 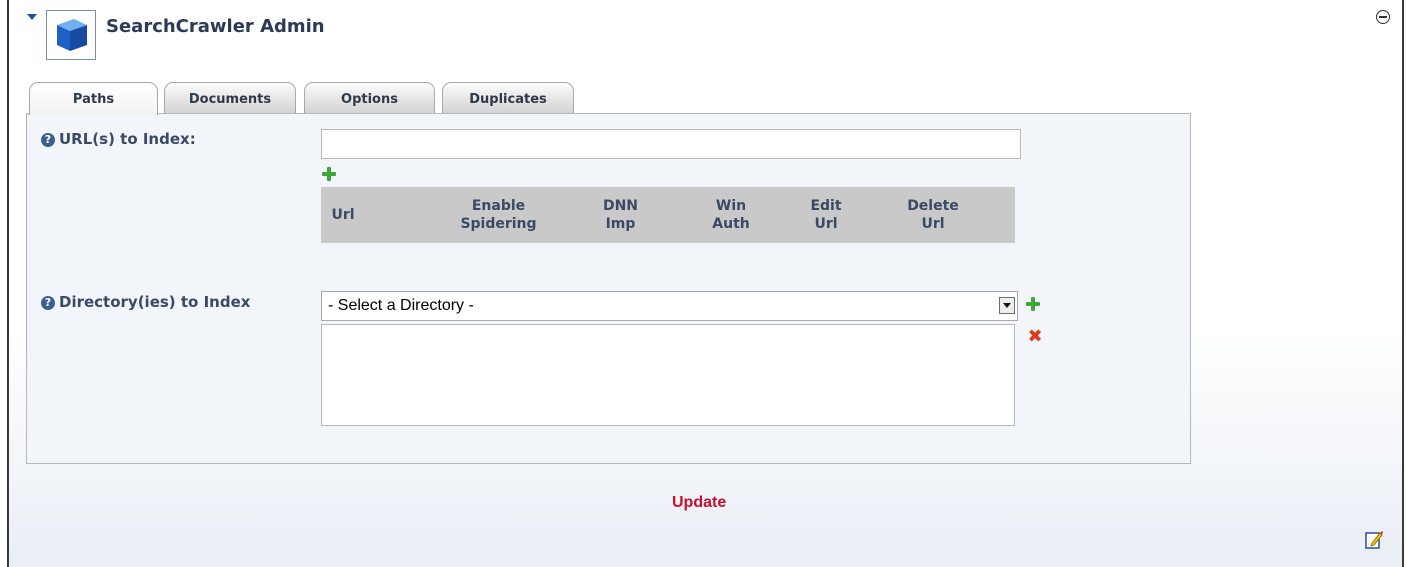 What do you see at coordinates (933, 206) in the screenshot?
I see `col-line1: Delete` at bounding box center [933, 206].